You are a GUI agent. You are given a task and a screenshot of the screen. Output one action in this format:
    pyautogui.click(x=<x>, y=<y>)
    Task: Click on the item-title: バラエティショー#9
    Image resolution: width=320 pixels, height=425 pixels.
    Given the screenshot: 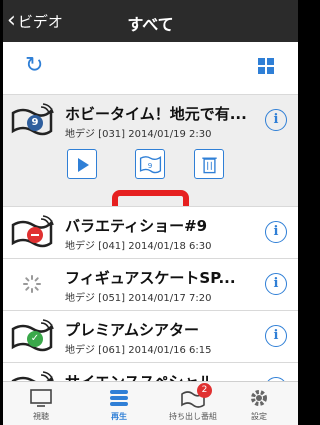 What is the action you would take?
    pyautogui.click(x=136, y=226)
    